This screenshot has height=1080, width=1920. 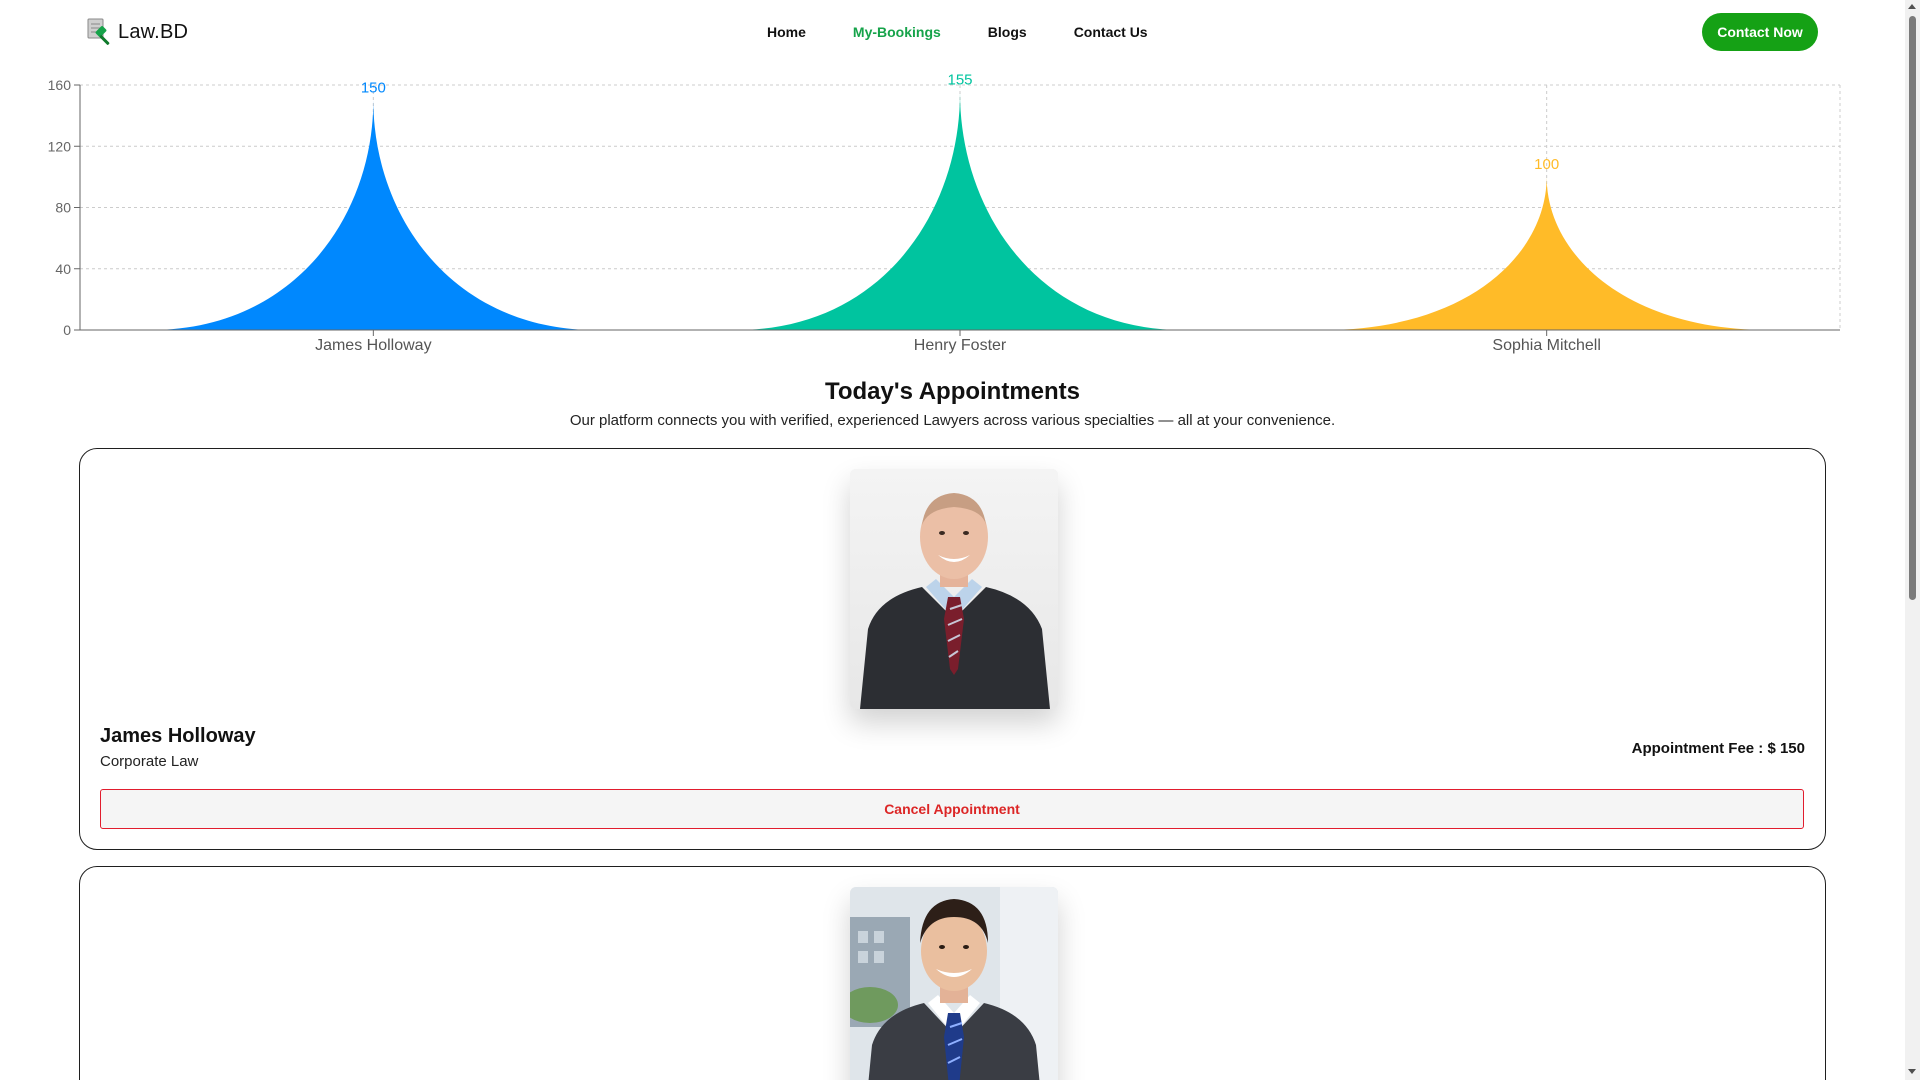 What do you see at coordinates (373, 87) in the screenshot?
I see `data-label: 150` at bounding box center [373, 87].